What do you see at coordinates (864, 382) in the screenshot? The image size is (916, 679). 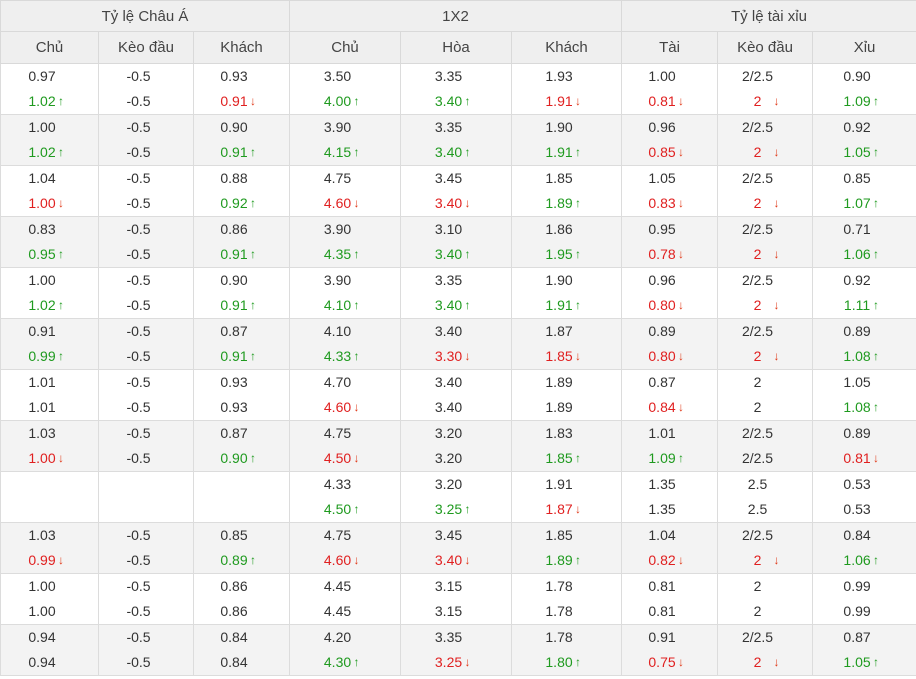 I see `opening-odds: 1.05` at bounding box center [864, 382].